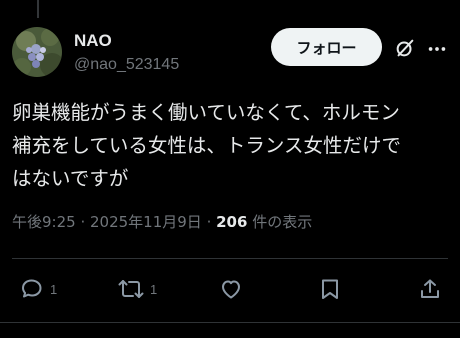 Image resolution: width=460 pixels, height=338 pixels. I want to click on heart-icon, so click(231, 289).